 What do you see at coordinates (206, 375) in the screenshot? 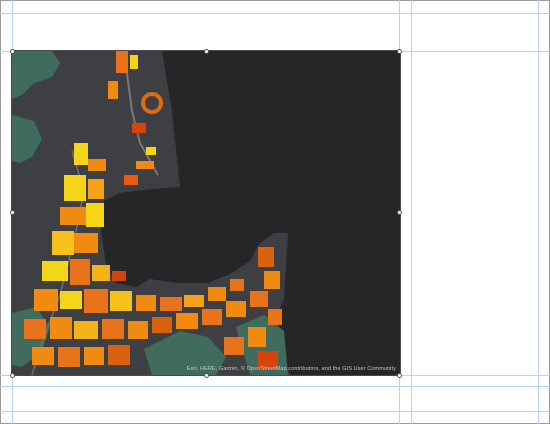
I see `resize-handle-bottom` at bounding box center [206, 375].